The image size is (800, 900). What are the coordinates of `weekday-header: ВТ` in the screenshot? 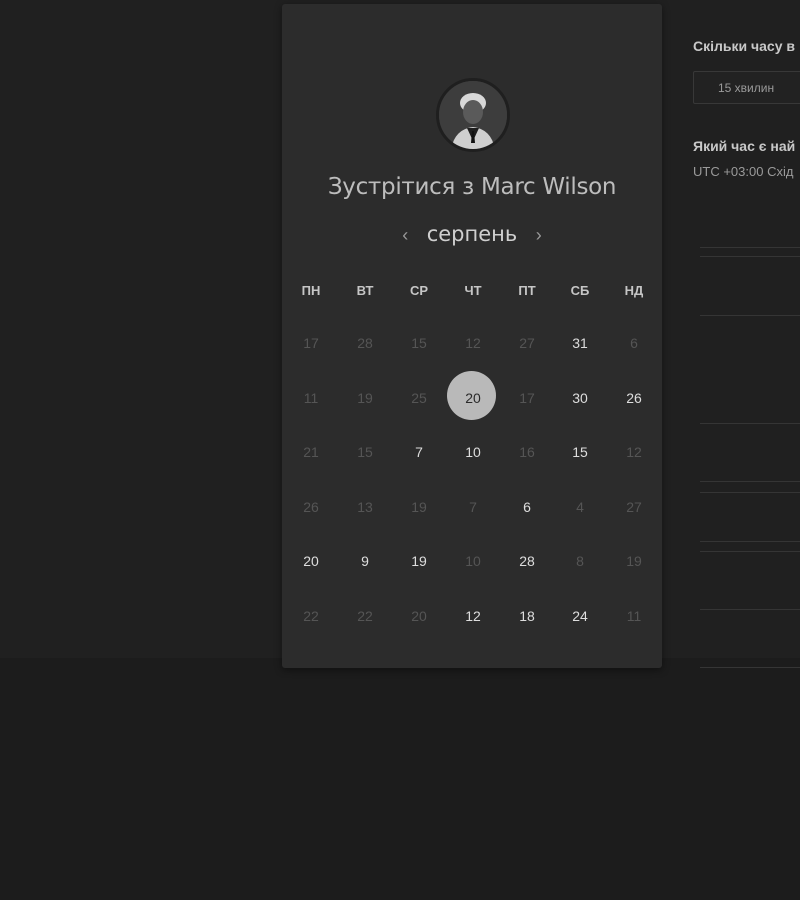 It's located at (365, 290).